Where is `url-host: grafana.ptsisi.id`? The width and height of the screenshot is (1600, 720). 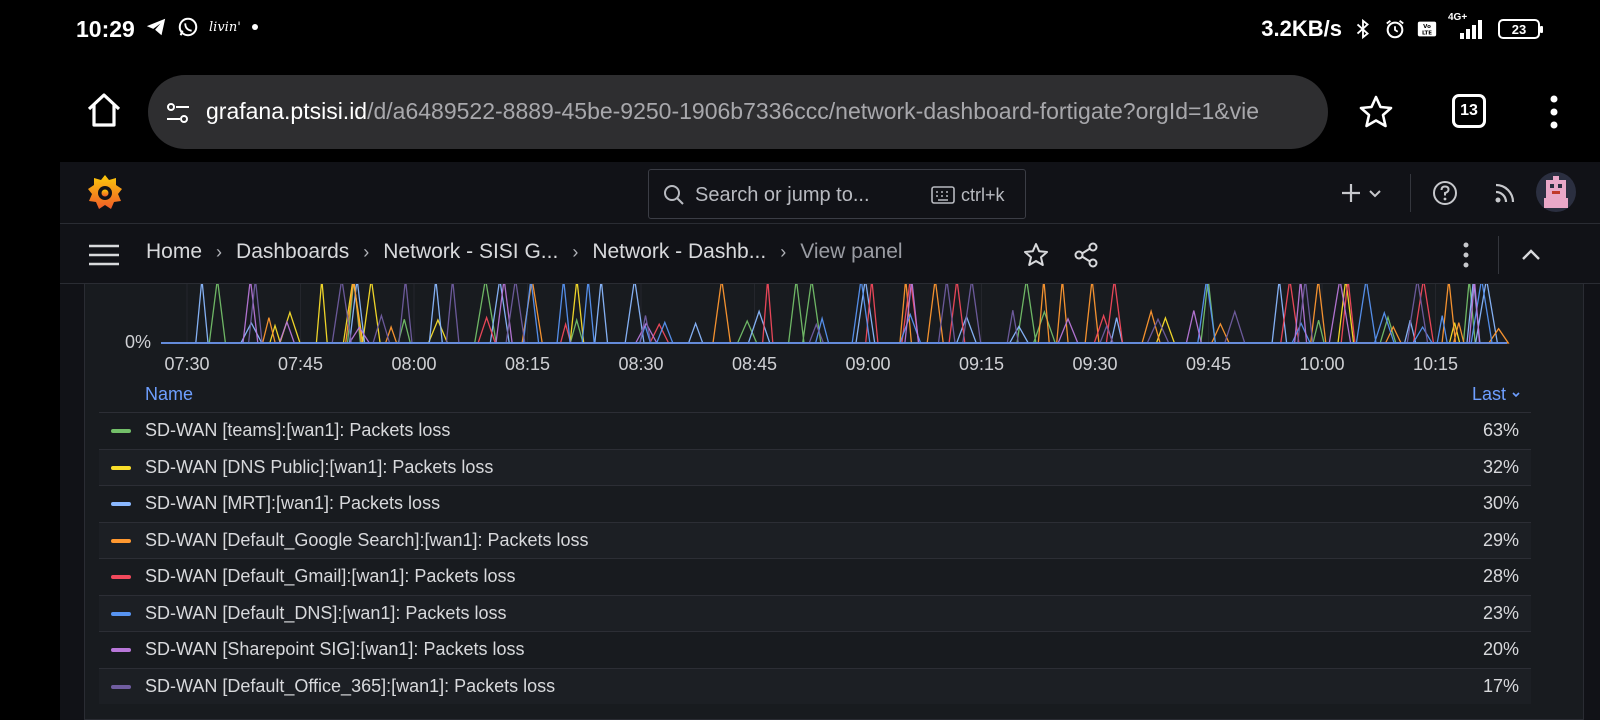
url-host: grafana.ptsisi.id is located at coordinates (287, 111).